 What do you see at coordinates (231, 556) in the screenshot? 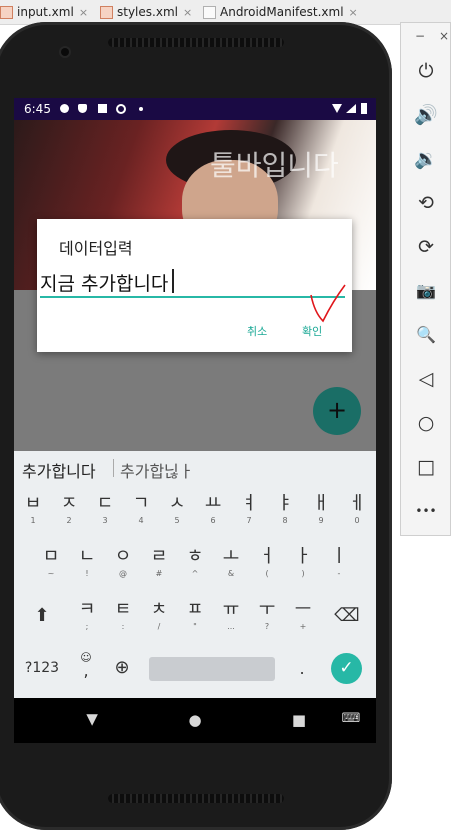
I see `key-main: ㅗ` at bounding box center [231, 556].